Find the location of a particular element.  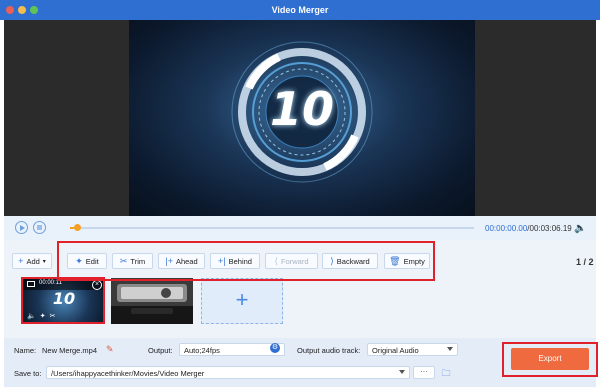

add-label: Add is located at coordinates (33, 261).